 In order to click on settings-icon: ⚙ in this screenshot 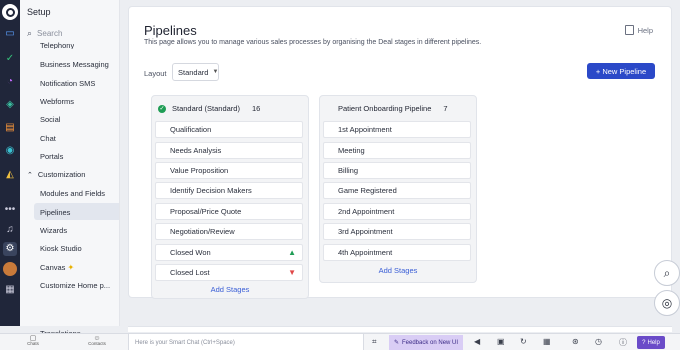, I will do `click(10, 249)`.